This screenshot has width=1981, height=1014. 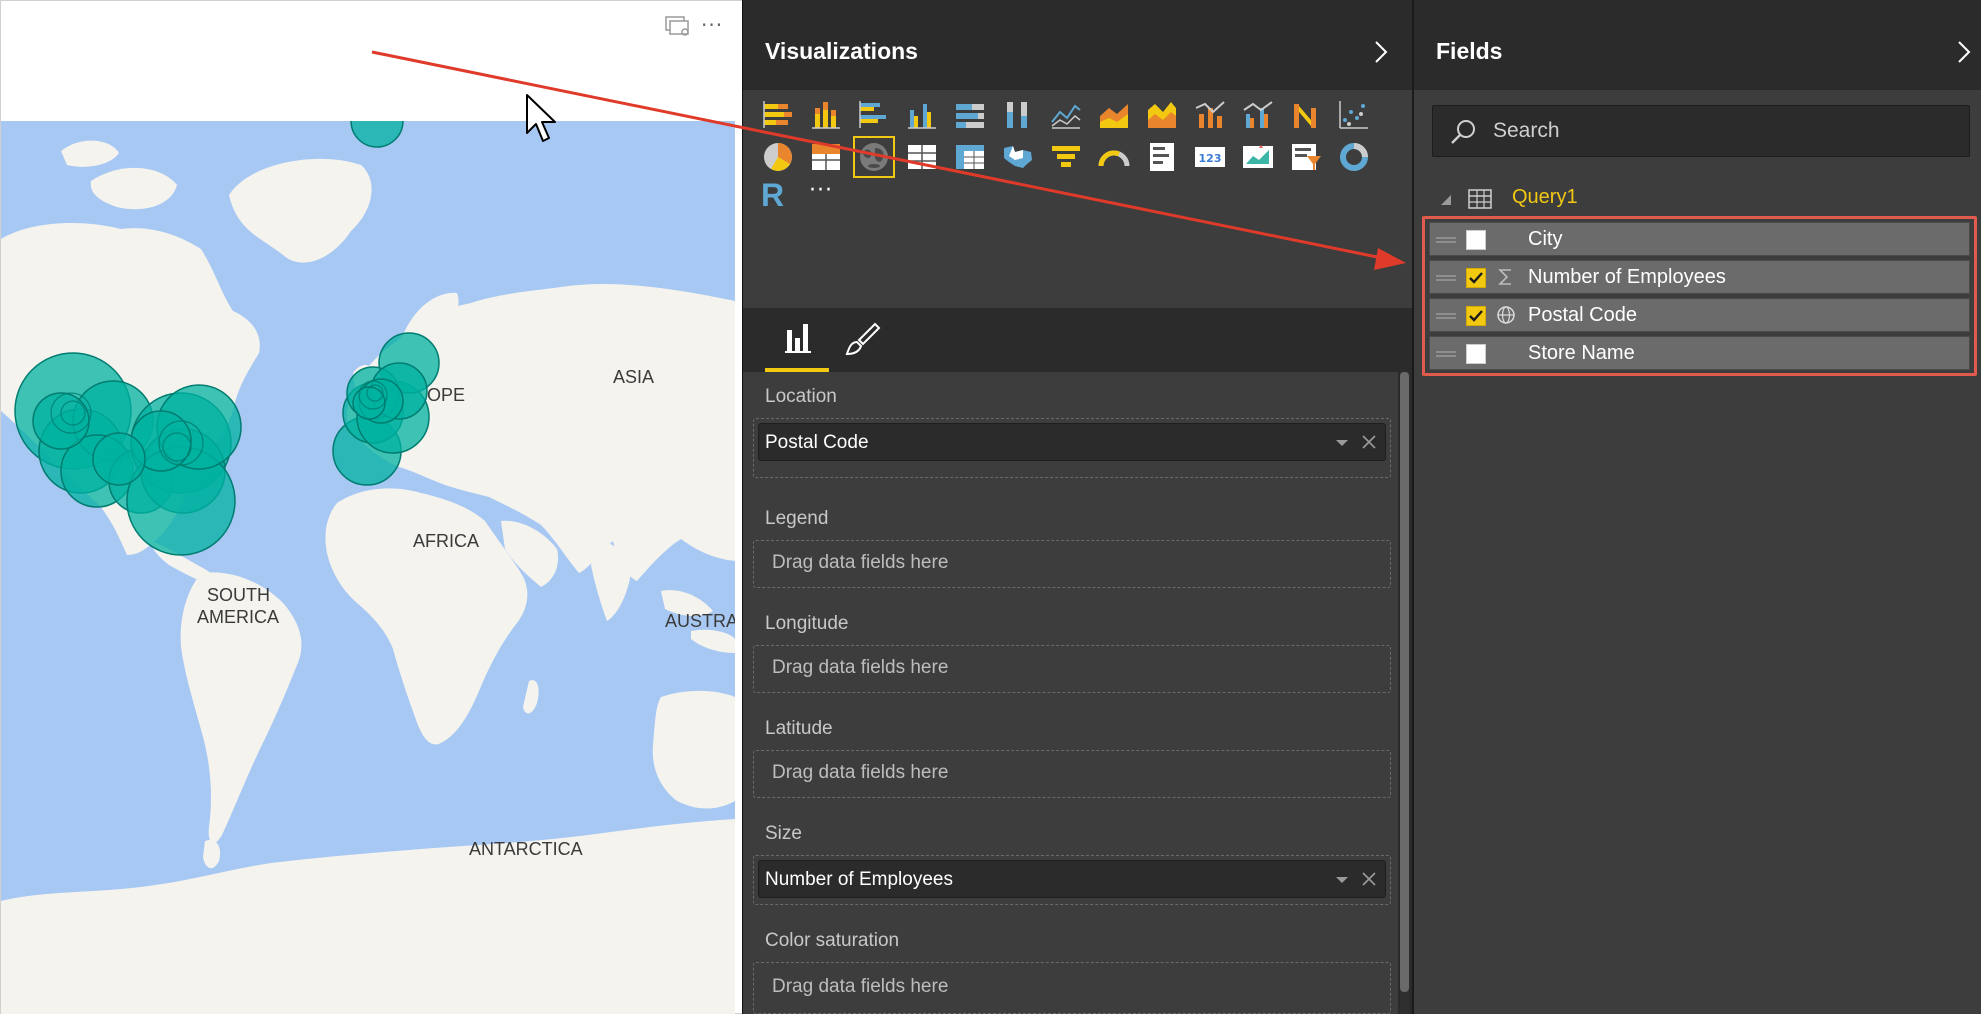 What do you see at coordinates (1162, 157) in the screenshot?
I see `multi-row-card-icon` at bounding box center [1162, 157].